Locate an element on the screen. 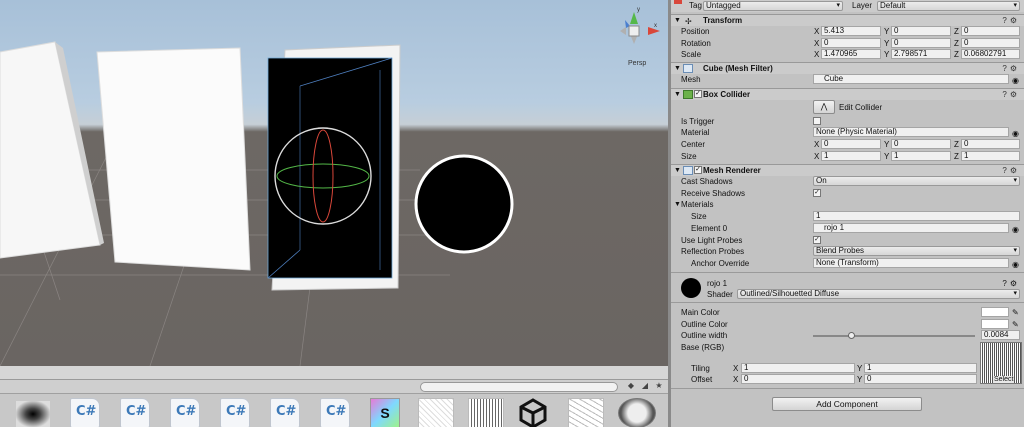  materials-row: ▼ Materials is located at coordinates (847, 204).